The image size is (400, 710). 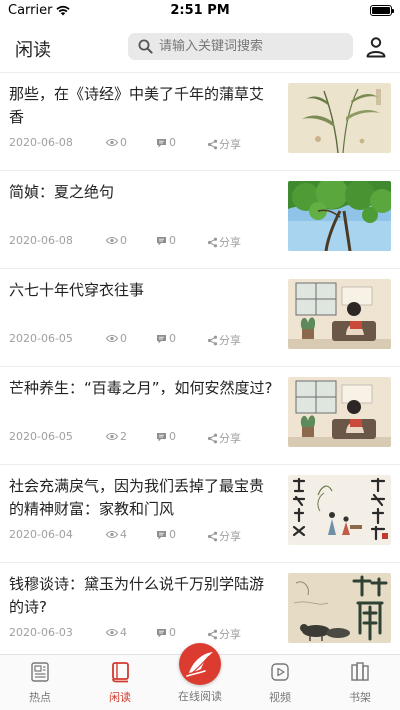 What do you see at coordinates (143, 388) in the screenshot?
I see `article-title: 芒种养生：“百毒之月”，如何安然度过?` at bounding box center [143, 388].